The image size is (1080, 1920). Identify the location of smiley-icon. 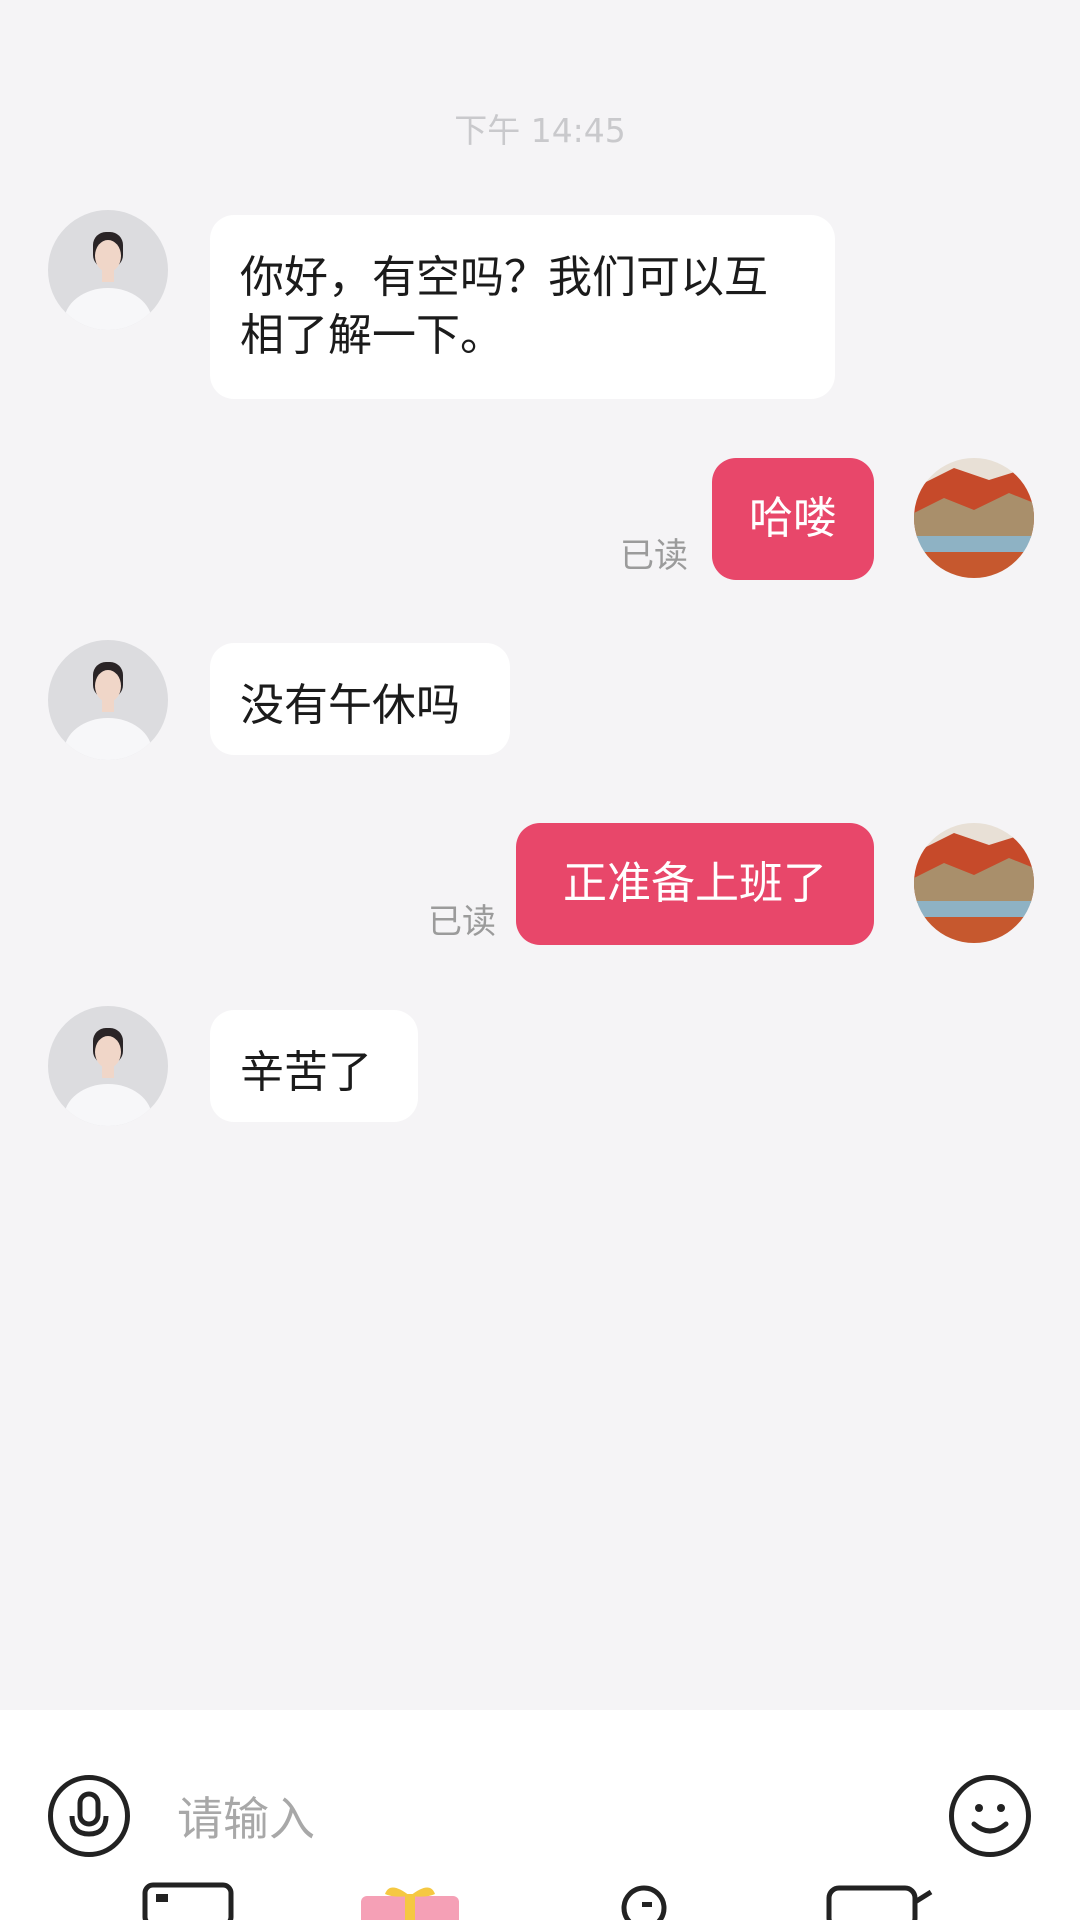
(990, 1819).